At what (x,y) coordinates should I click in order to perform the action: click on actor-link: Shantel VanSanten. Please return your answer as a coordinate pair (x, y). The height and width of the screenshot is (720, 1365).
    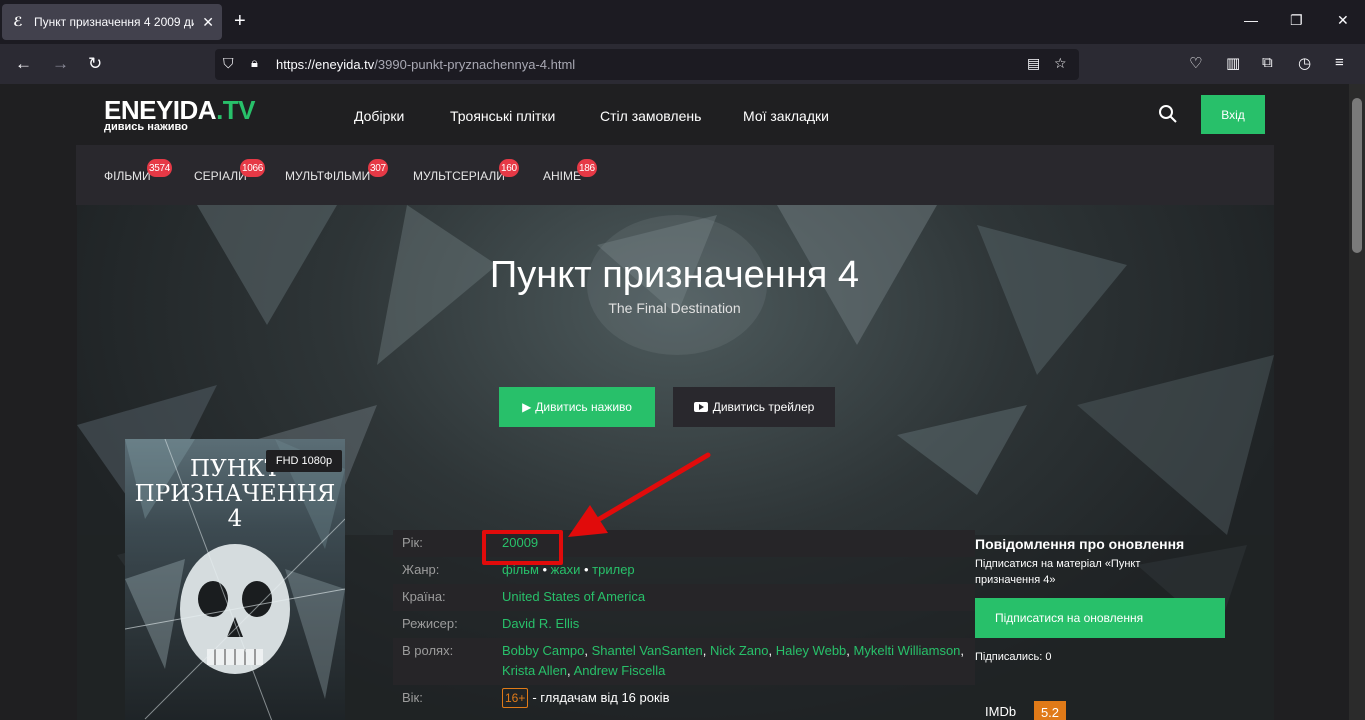
    Looking at the image, I should click on (647, 650).